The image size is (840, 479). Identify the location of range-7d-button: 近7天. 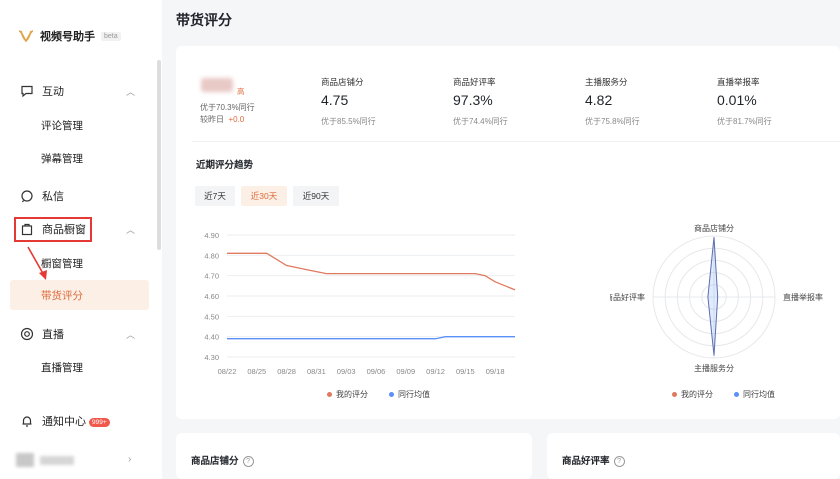
(215, 196).